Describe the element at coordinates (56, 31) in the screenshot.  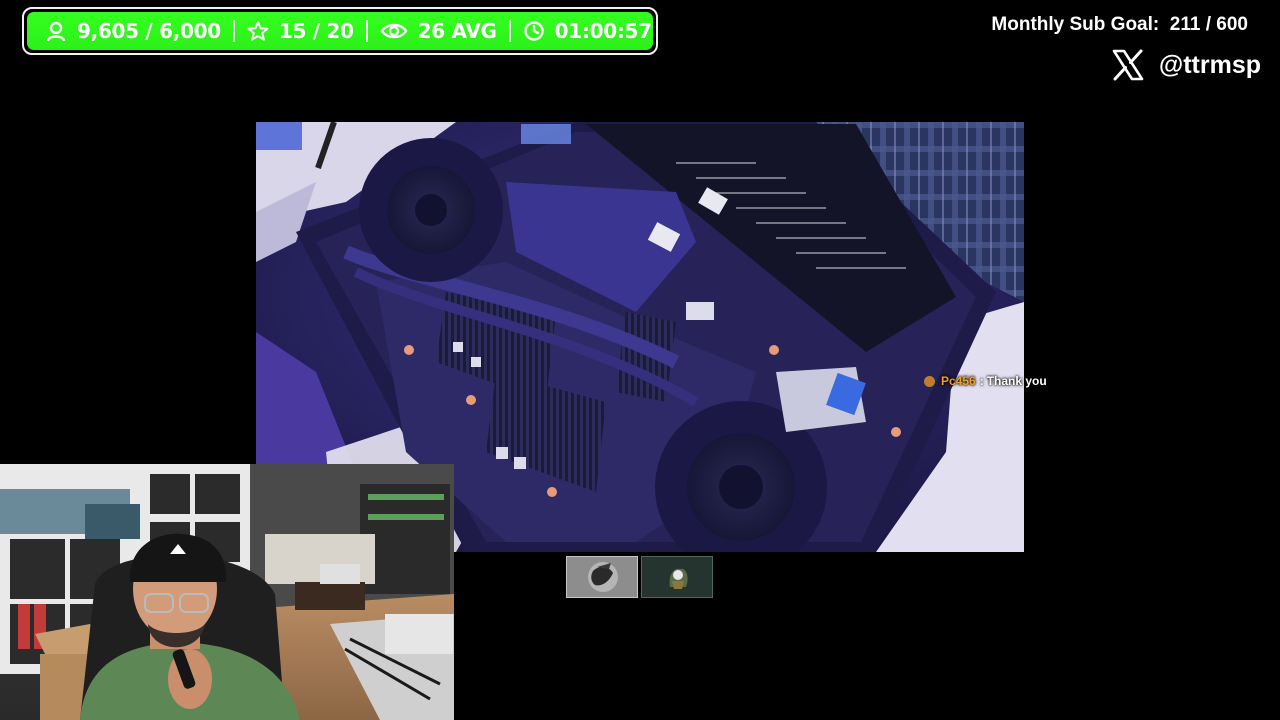
I see `person-icon` at that location.